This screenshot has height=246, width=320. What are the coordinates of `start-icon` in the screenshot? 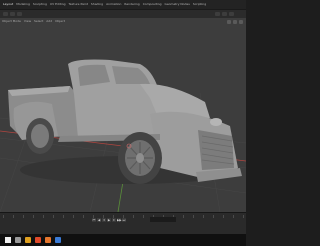 It's located at (8, 240).